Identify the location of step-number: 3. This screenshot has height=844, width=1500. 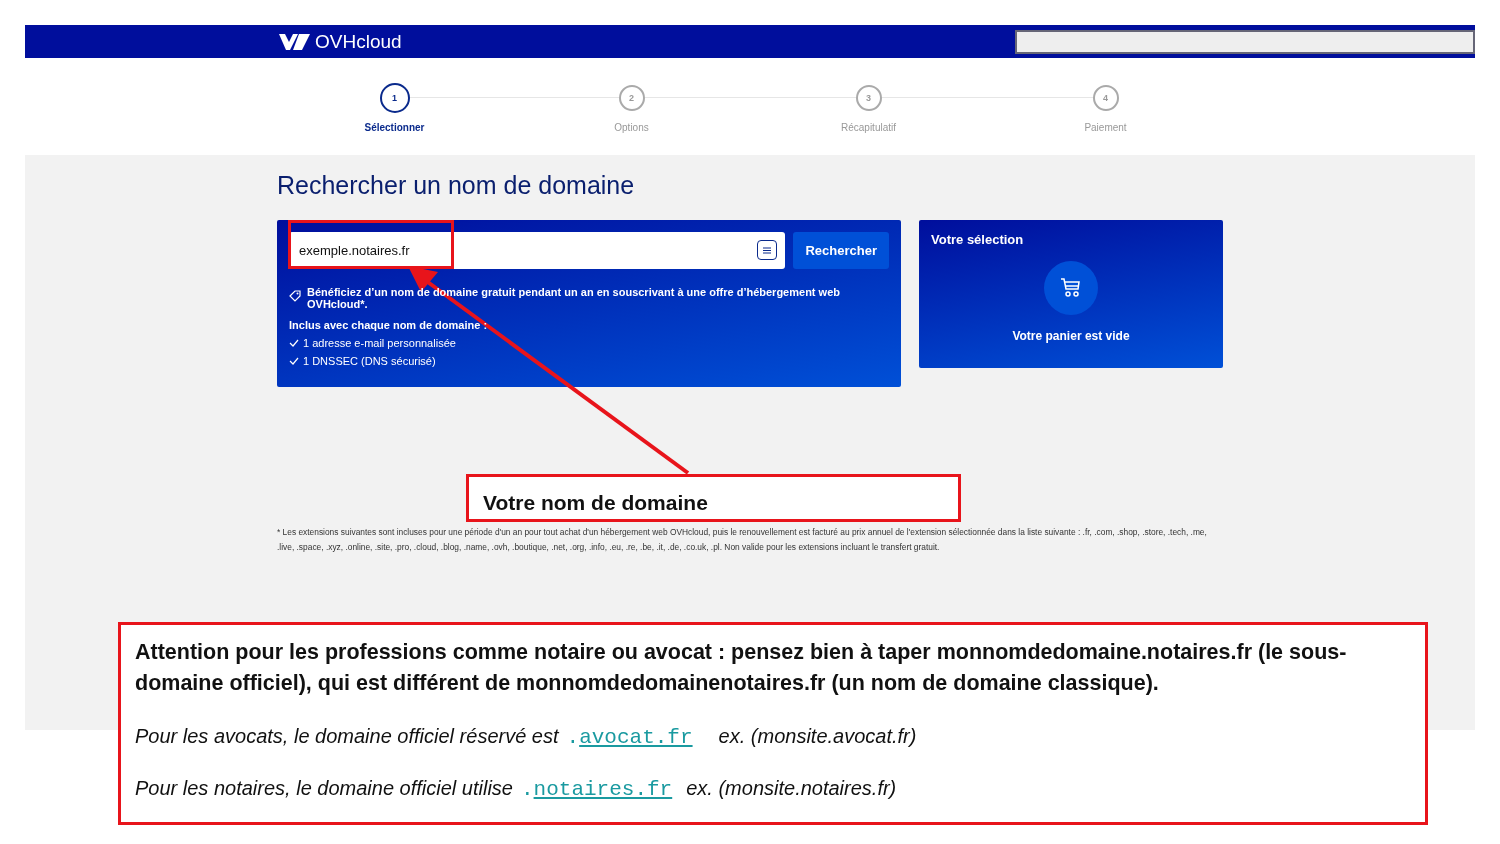
(868, 98).